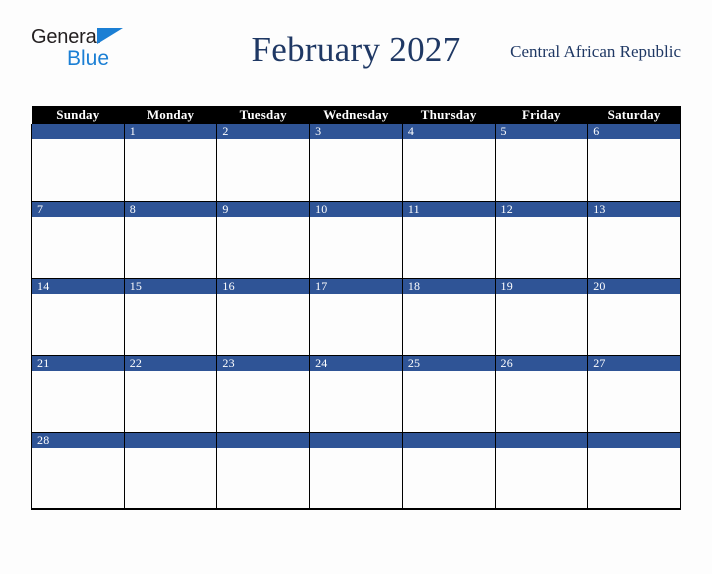  What do you see at coordinates (170, 363) in the screenshot?
I see `day-number: 22` at bounding box center [170, 363].